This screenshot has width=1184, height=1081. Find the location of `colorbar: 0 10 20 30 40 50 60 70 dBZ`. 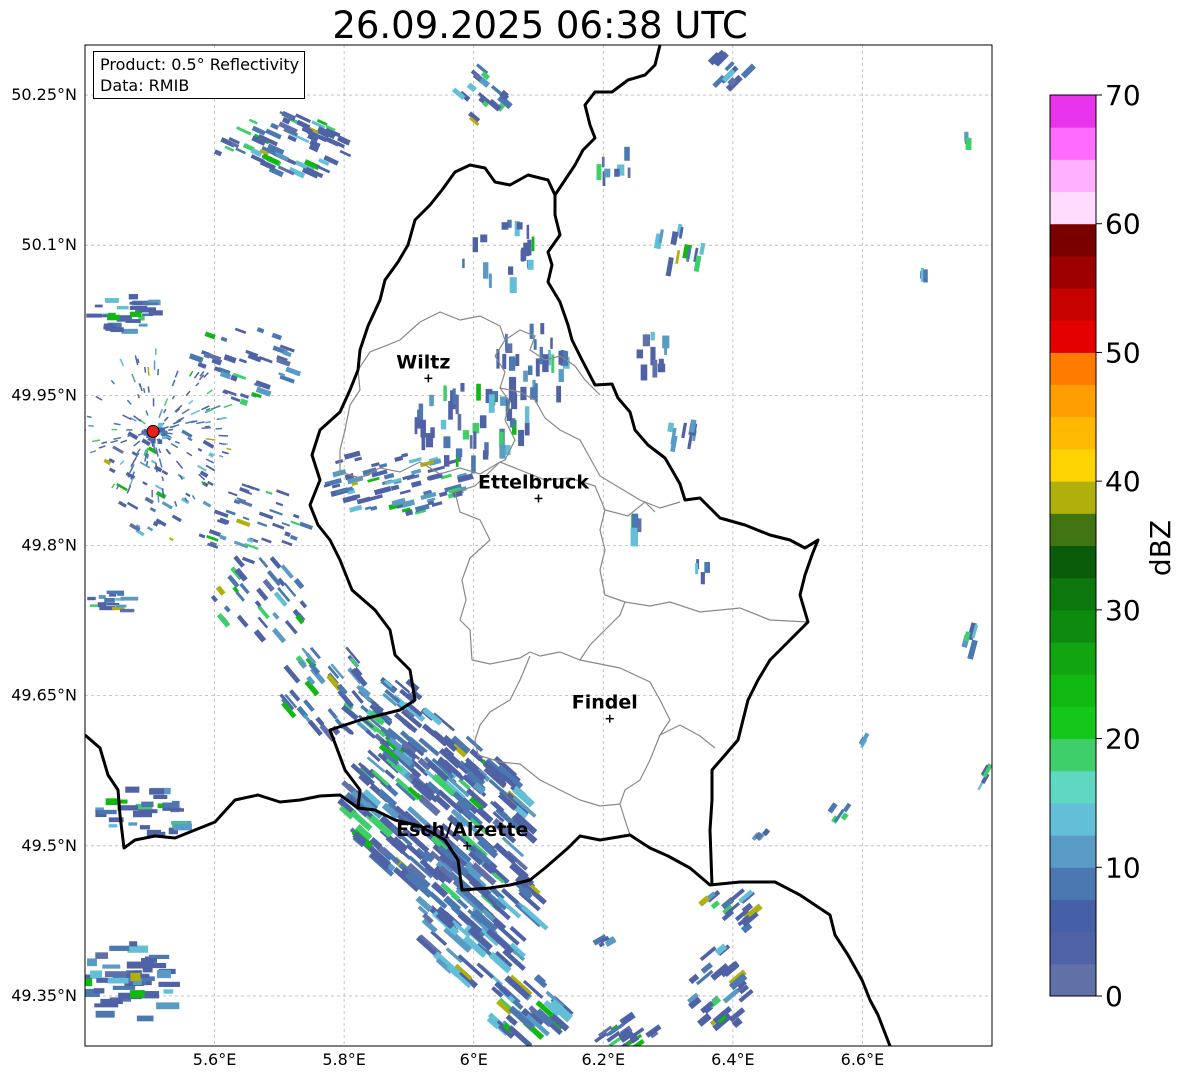

colorbar: 0 10 20 30 40 50 60 70 dBZ is located at coordinates (1113, 546).